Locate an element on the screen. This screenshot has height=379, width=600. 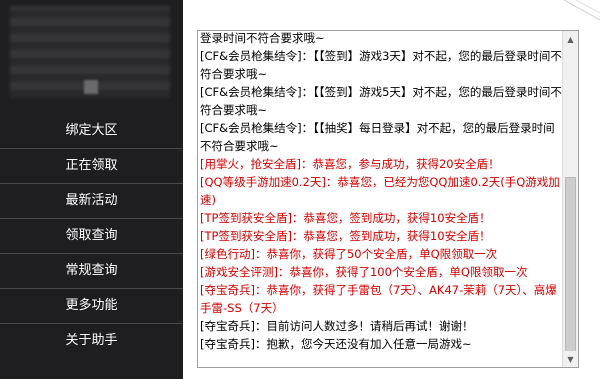
log-line: [用掌火，抢安全盾]：恭喜您，参与成功，获得20安全盾！ is located at coordinates (350, 164).